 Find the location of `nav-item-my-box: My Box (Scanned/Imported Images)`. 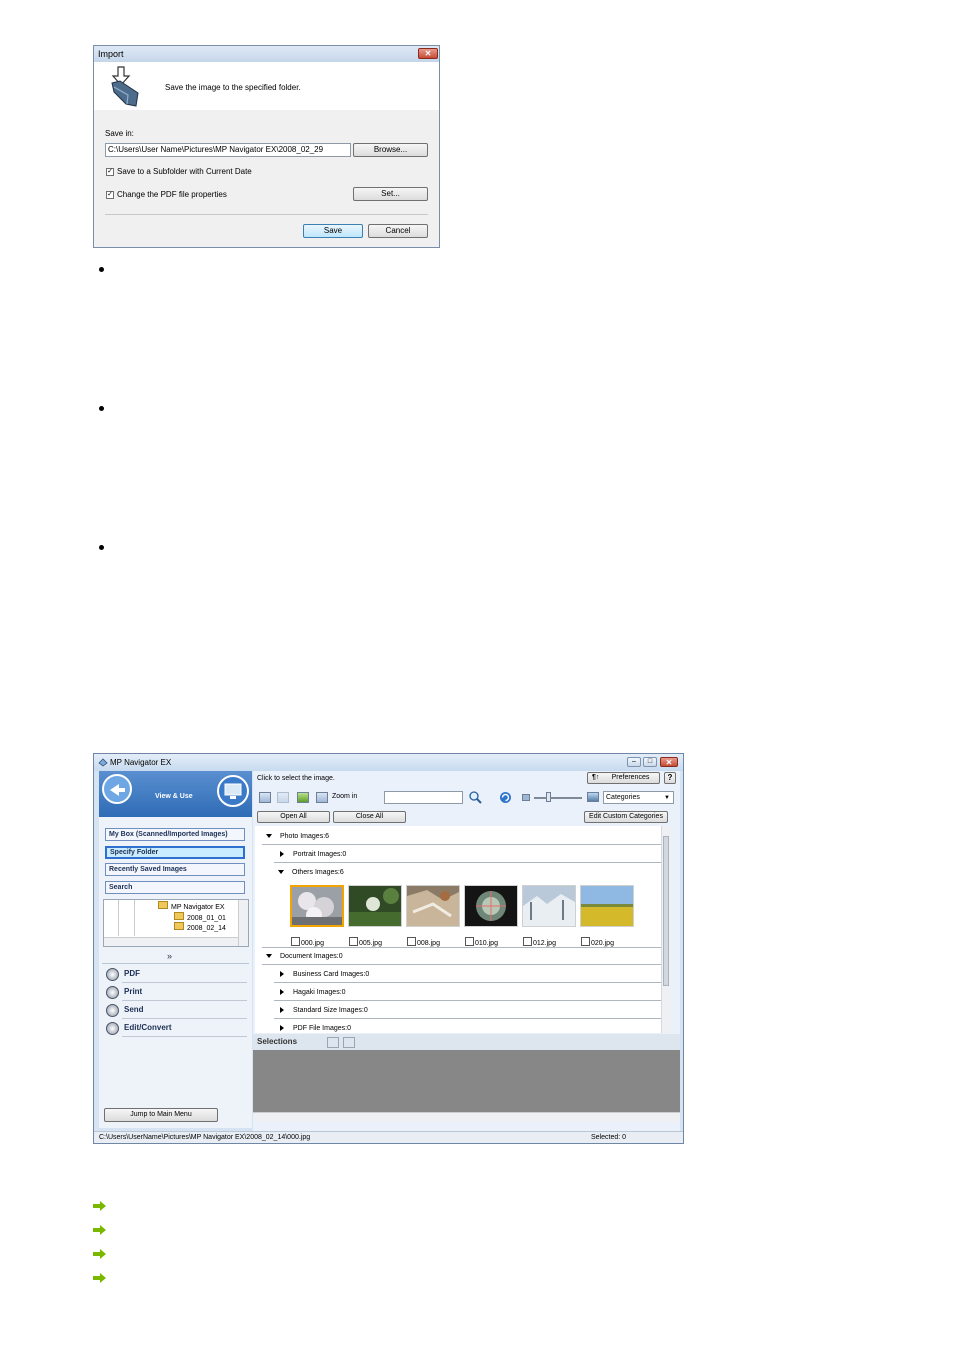

nav-item-my-box: My Box (Scanned/Imported Images) is located at coordinates (175, 834).